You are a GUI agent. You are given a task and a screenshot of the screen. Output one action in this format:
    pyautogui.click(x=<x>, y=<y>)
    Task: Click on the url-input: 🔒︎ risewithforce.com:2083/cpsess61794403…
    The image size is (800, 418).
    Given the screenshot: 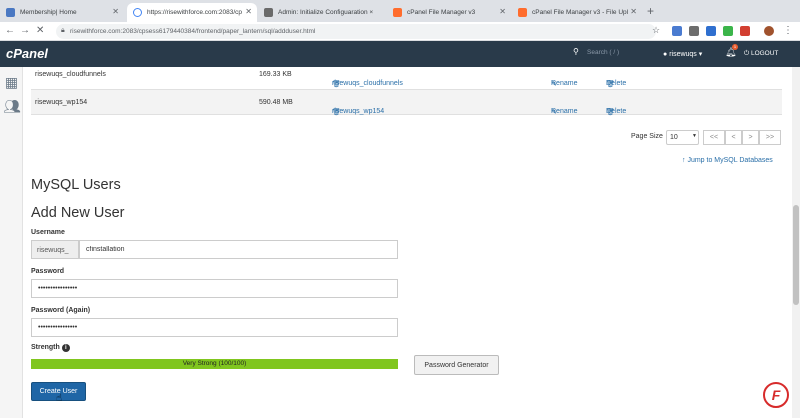 What is the action you would take?
    pyautogui.click(x=356, y=31)
    